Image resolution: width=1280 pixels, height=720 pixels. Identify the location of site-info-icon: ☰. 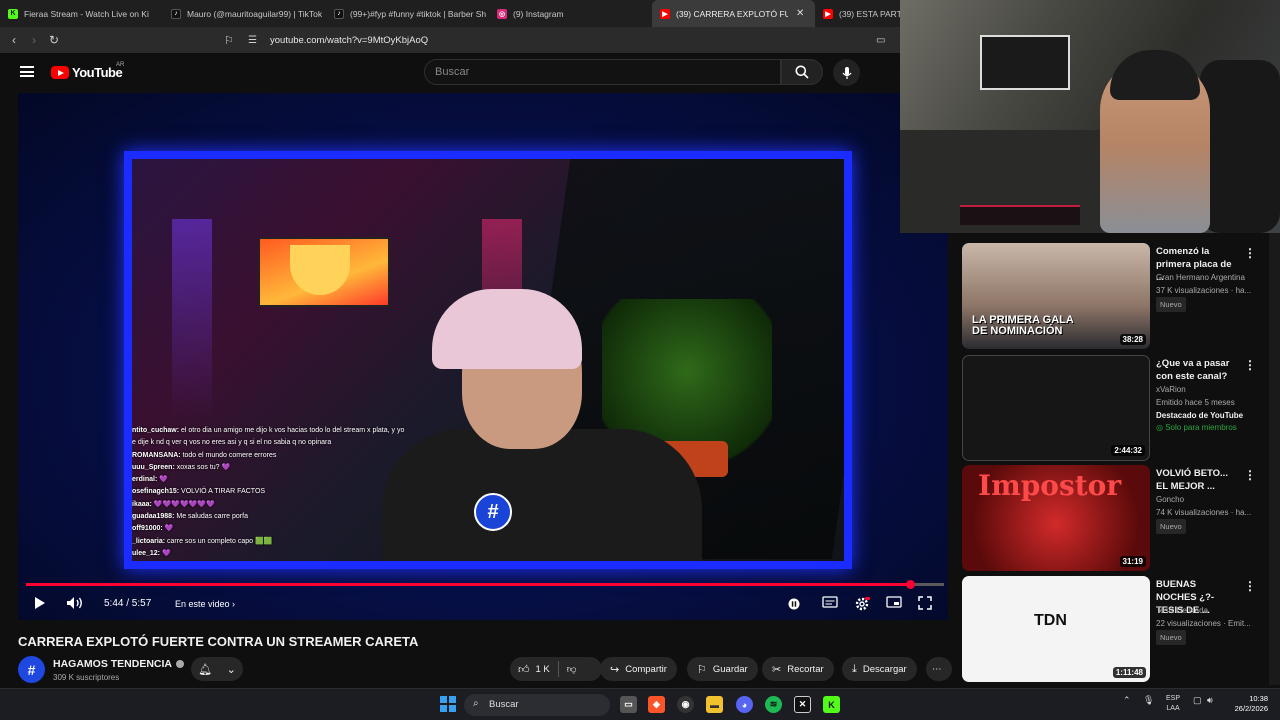
(252, 40).